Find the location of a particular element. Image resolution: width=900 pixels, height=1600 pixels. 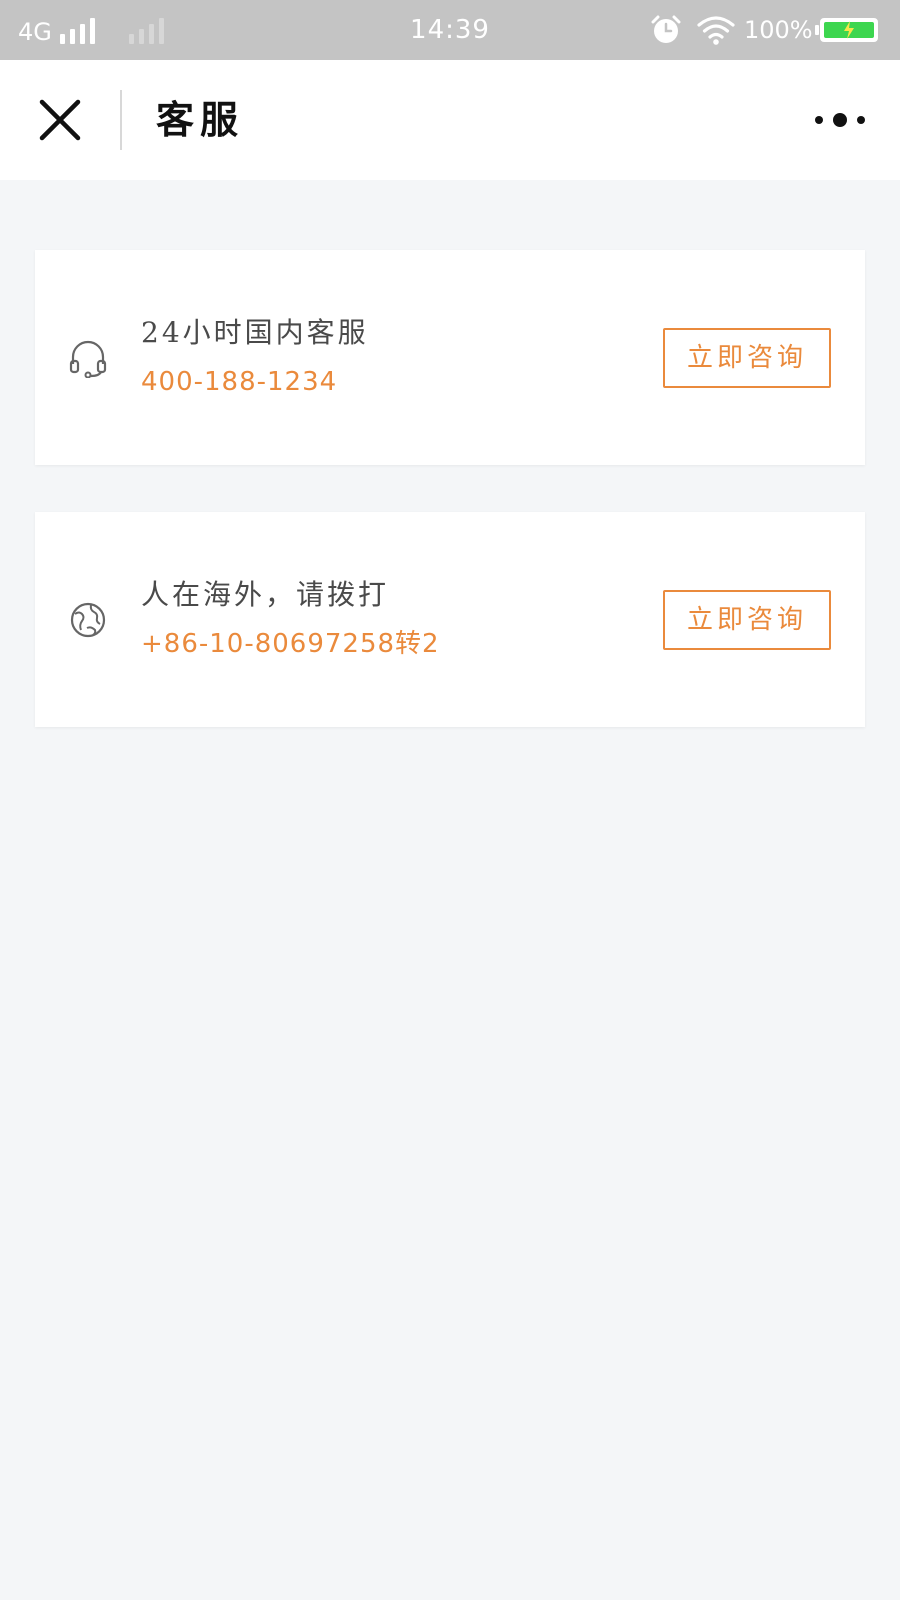

battery-cap is located at coordinates (817, 30).